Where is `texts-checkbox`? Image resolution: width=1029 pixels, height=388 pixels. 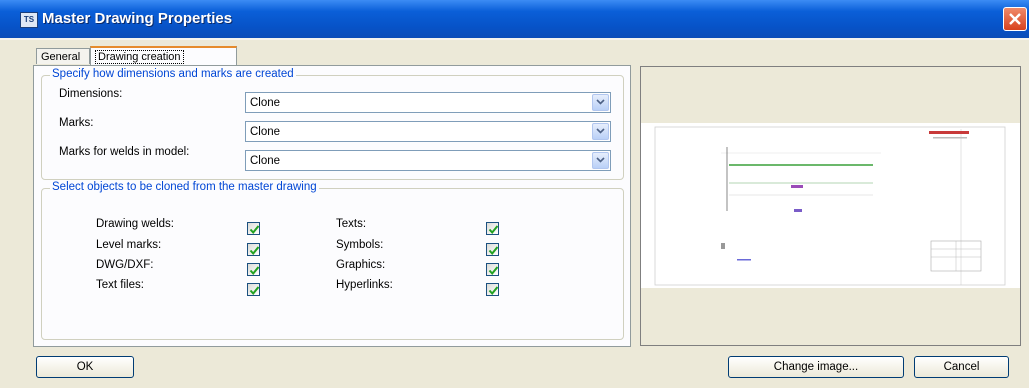 texts-checkbox is located at coordinates (492, 228).